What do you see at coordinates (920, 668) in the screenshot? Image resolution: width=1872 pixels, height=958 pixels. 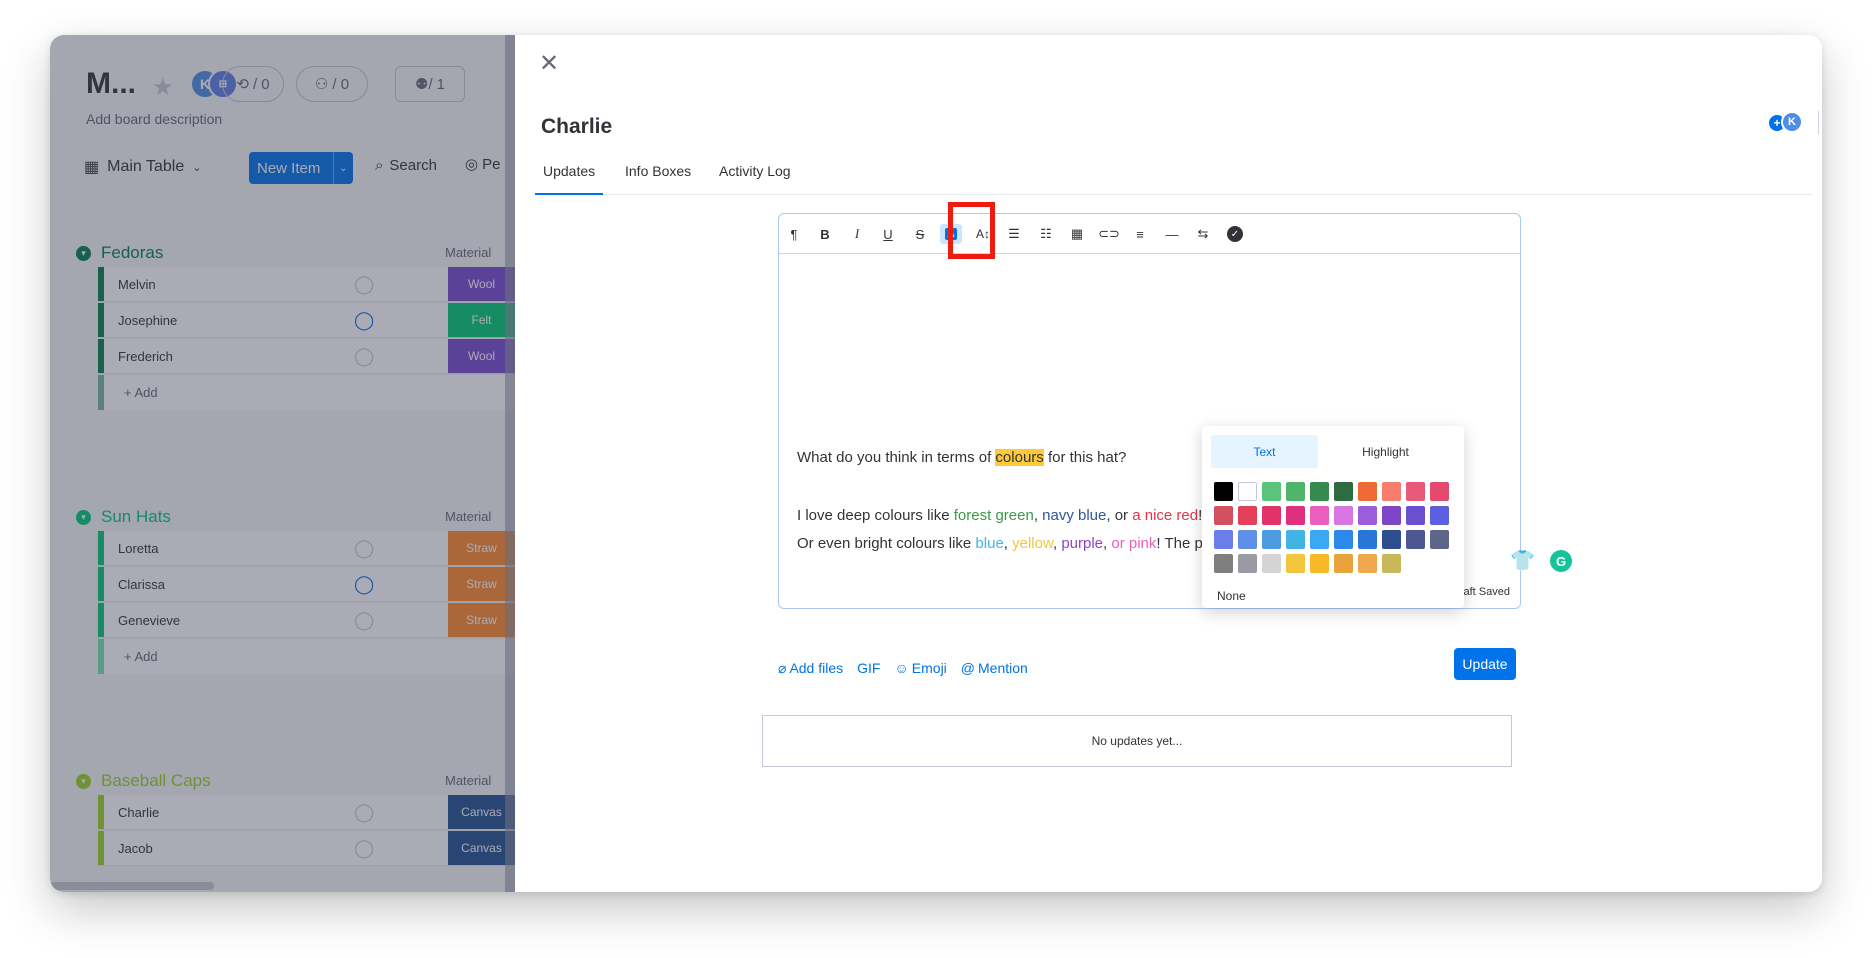 I see `emoji-button: ☺ Emoji` at bounding box center [920, 668].